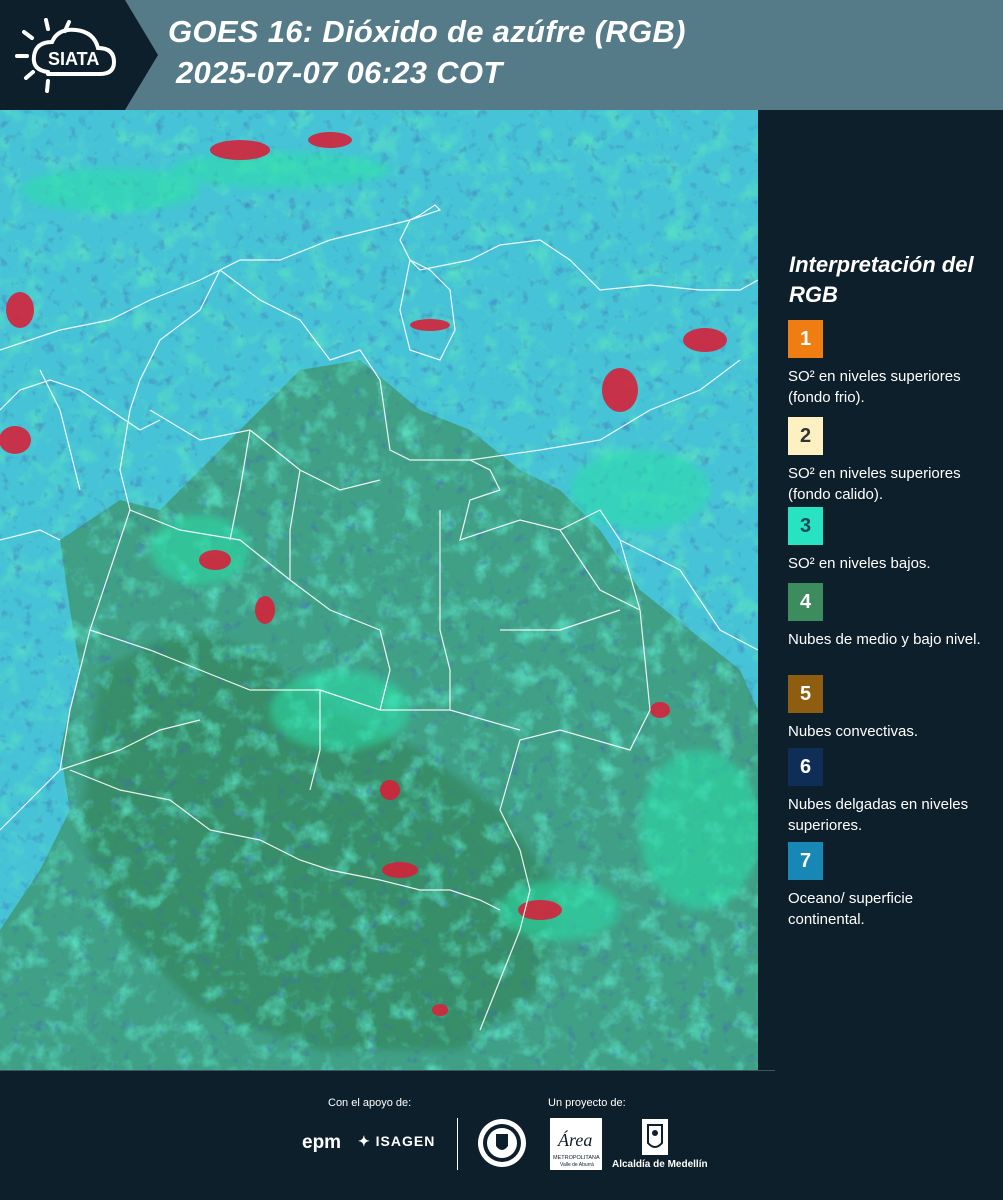 The image size is (1003, 1200). Describe the element at coordinates (73, 59) in the screenshot. I see `siata-logo-text: SIATA` at that location.